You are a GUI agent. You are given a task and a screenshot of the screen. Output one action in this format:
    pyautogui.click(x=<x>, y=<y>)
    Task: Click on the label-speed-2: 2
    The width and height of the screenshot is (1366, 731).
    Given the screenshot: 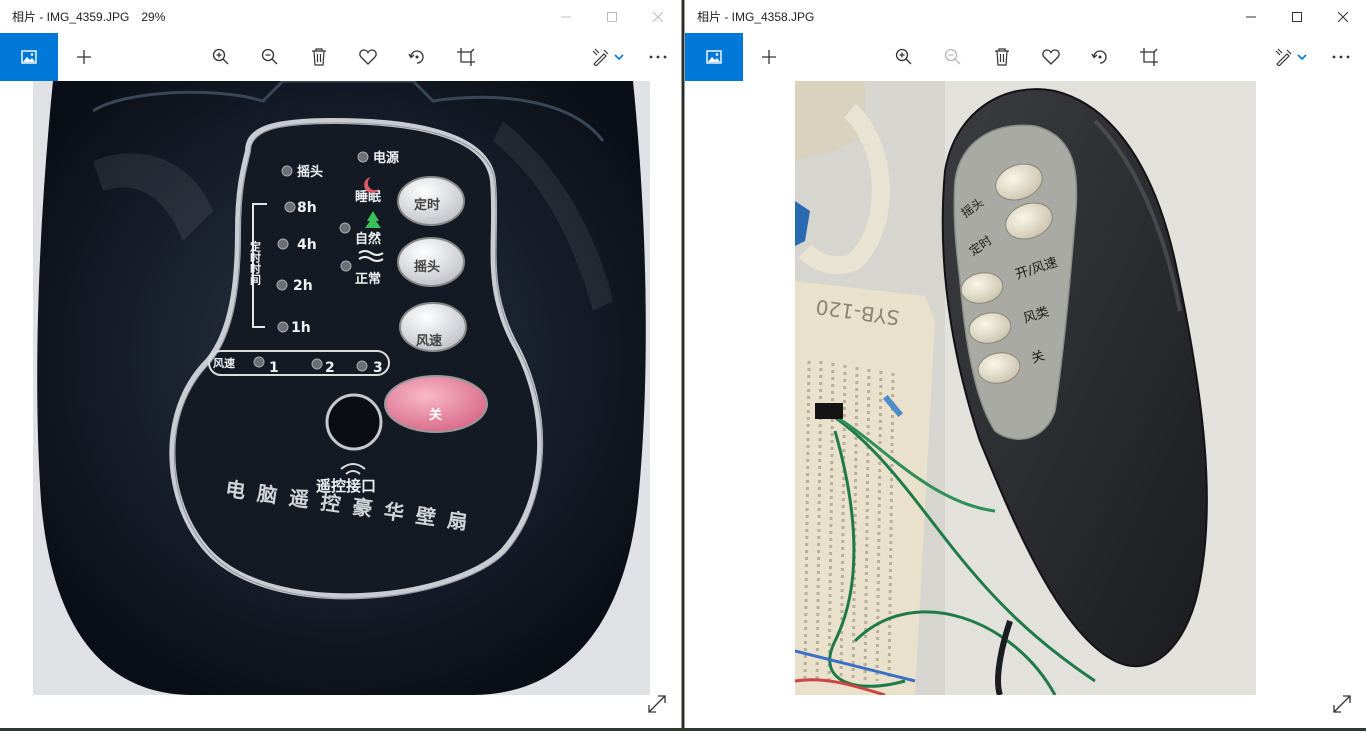 What is the action you would take?
    pyautogui.click(x=330, y=368)
    